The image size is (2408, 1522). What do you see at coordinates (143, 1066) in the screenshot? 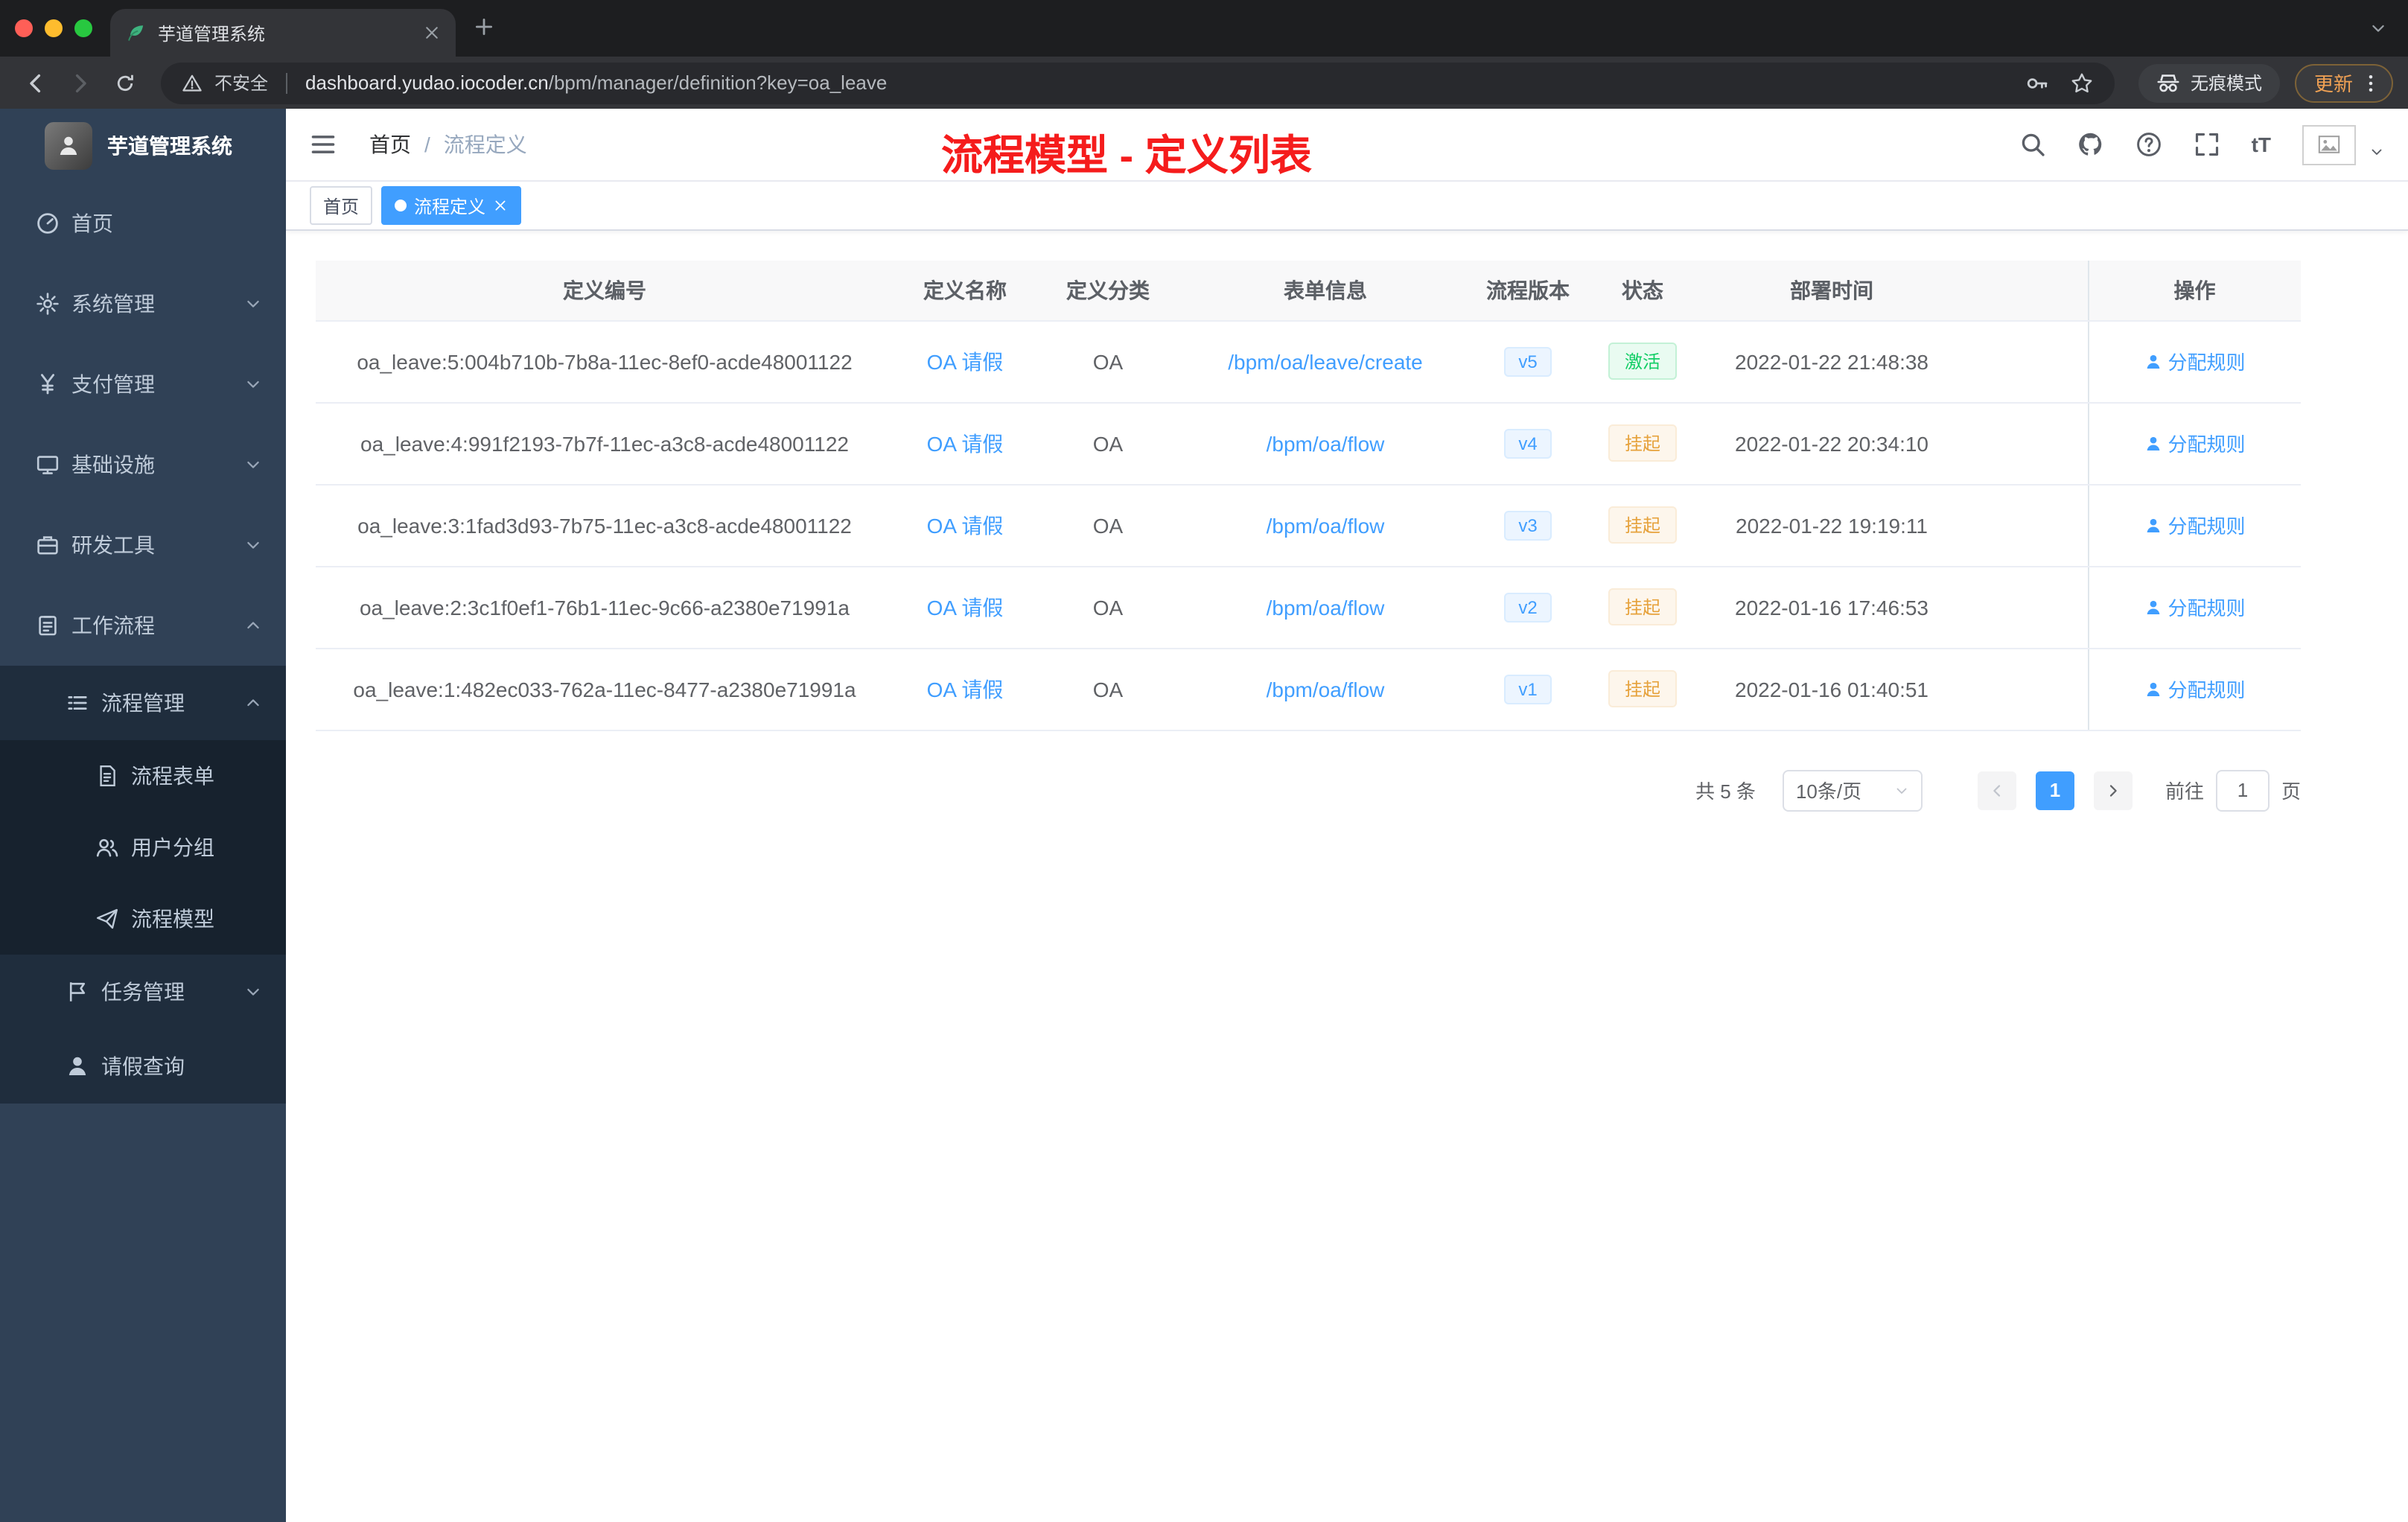
I see `sidebar-item-leave-query: 请假查询` at bounding box center [143, 1066].